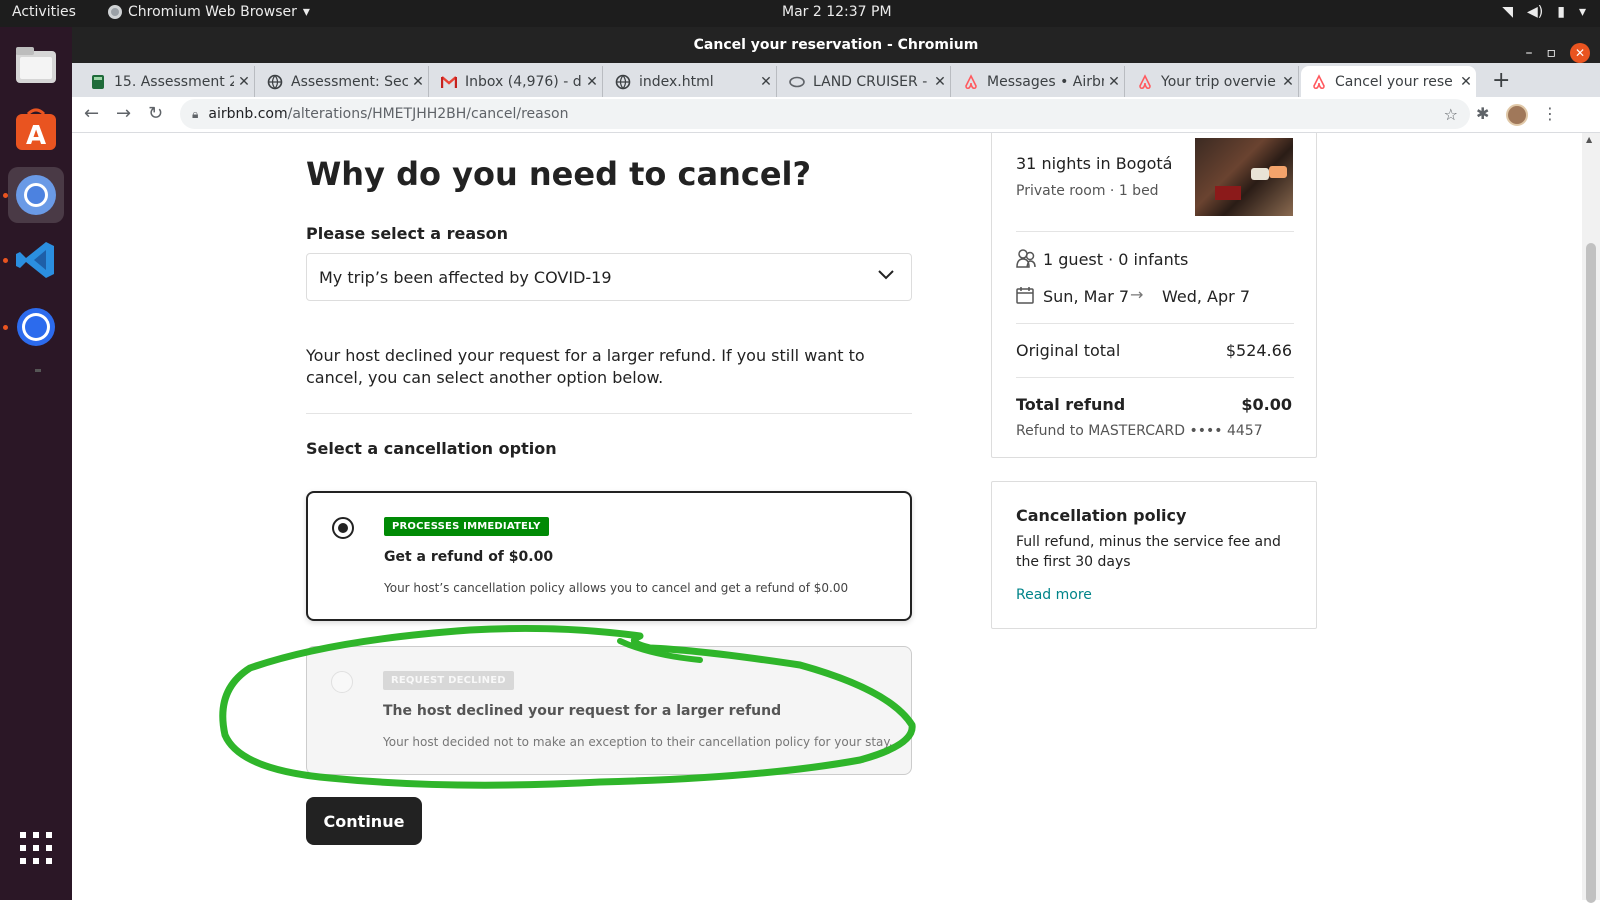 Image resolution: width=1600 pixels, height=903 pixels. I want to click on tab: LAND CRUISER - ✕, so click(865, 81).